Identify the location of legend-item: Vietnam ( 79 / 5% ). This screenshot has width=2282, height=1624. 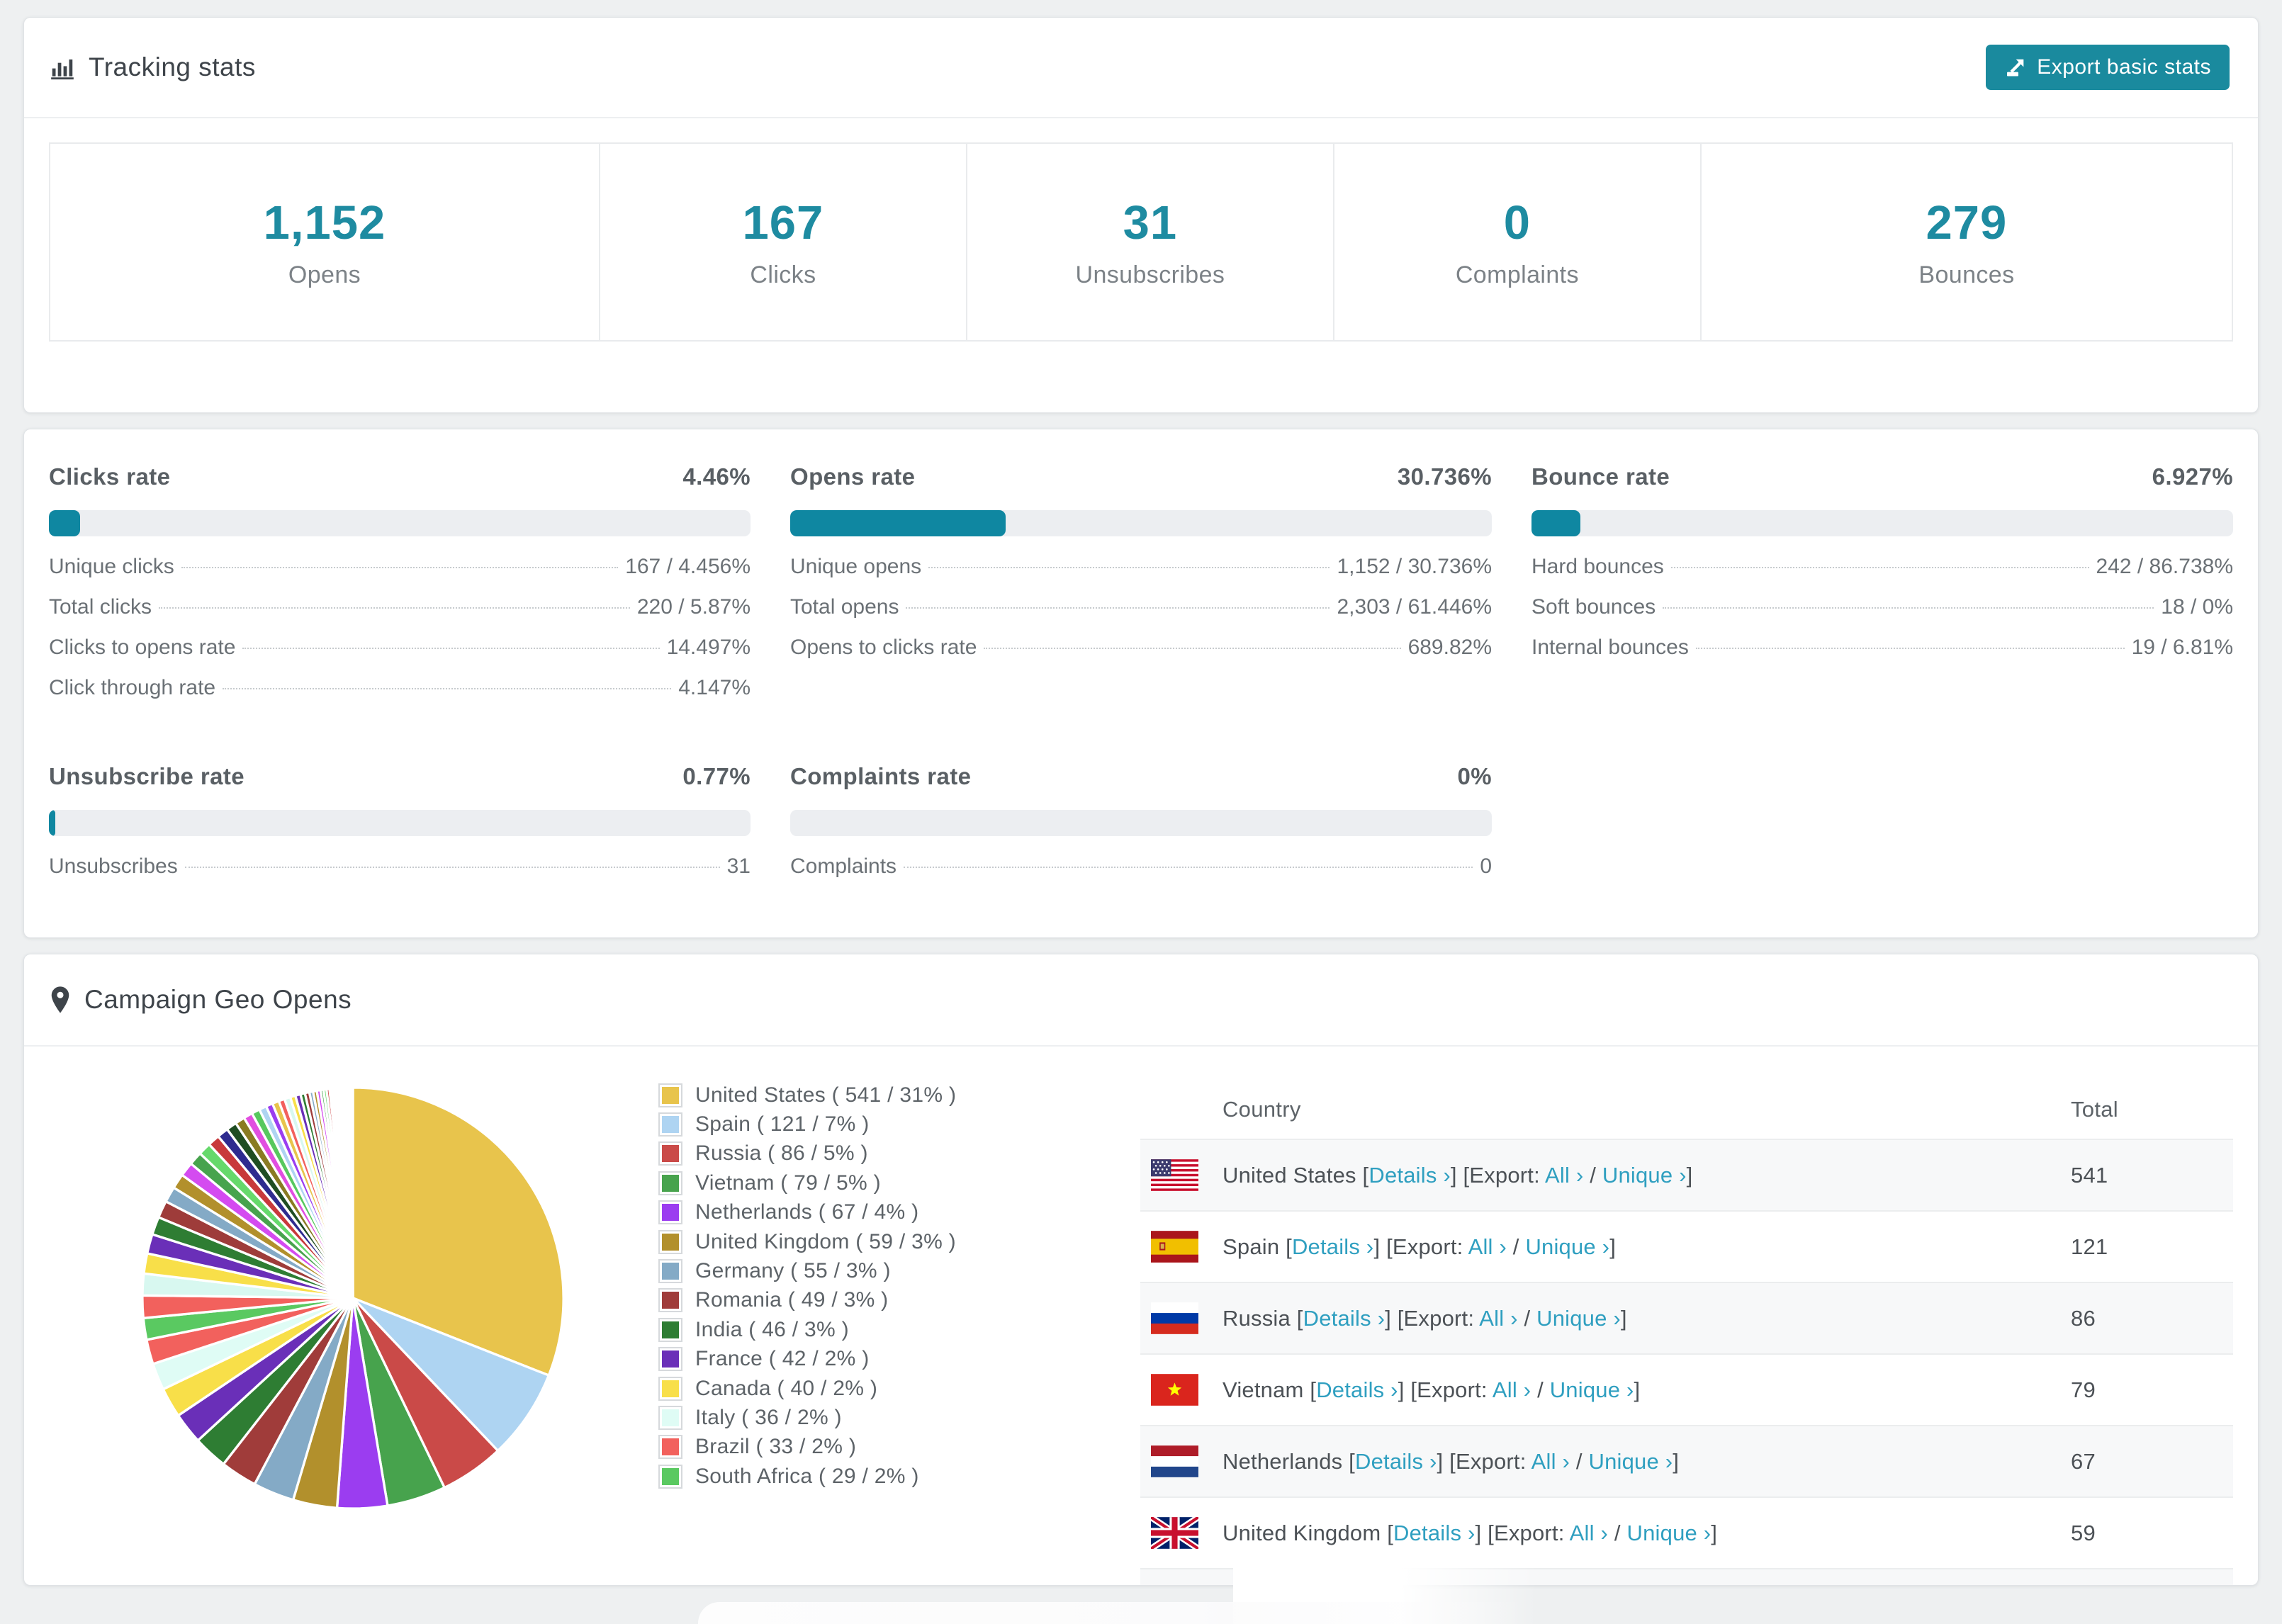
(890, 1182).